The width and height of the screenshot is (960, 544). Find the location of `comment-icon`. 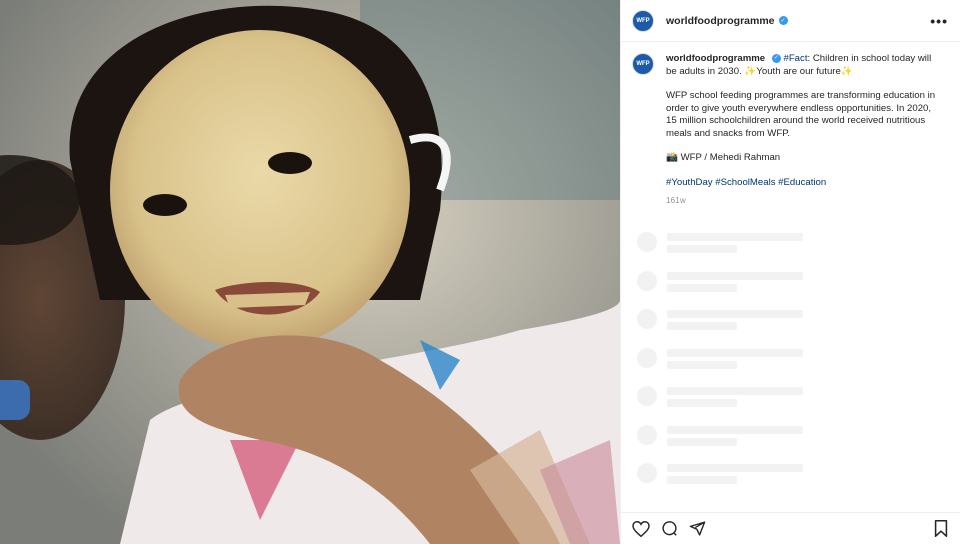

comment-icon is located at coordinates (669, 529).